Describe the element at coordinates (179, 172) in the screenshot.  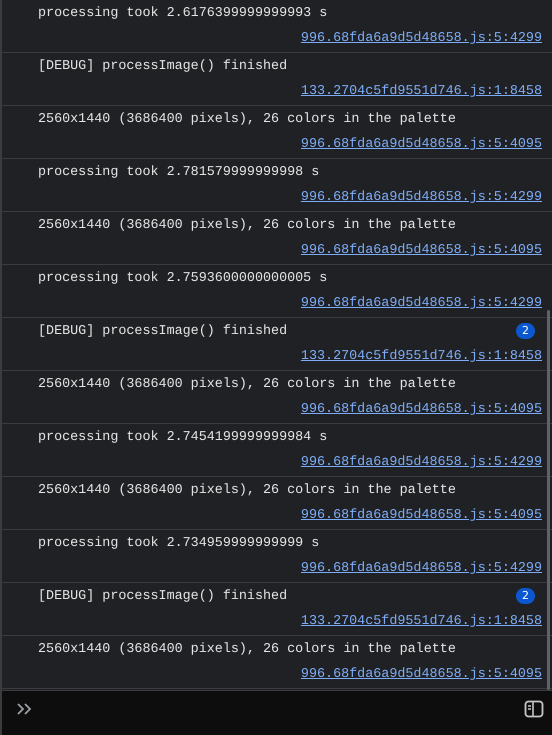
I see `log-message: processing took 2.781579999999998 s` at that location.